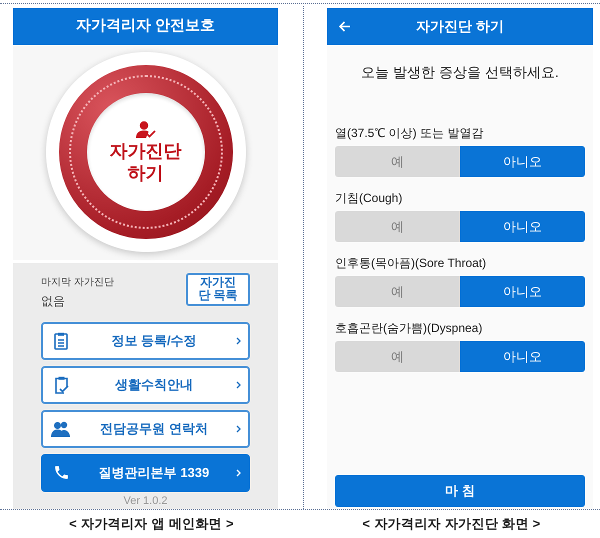 The height and width of the screenshot is (538, 600). What do you see at coordinates (460, 72) in the screenshot?
I see `instruction-text: 오늘 발생한 증상을 선택하세요.` at bounding box center [460, 72].